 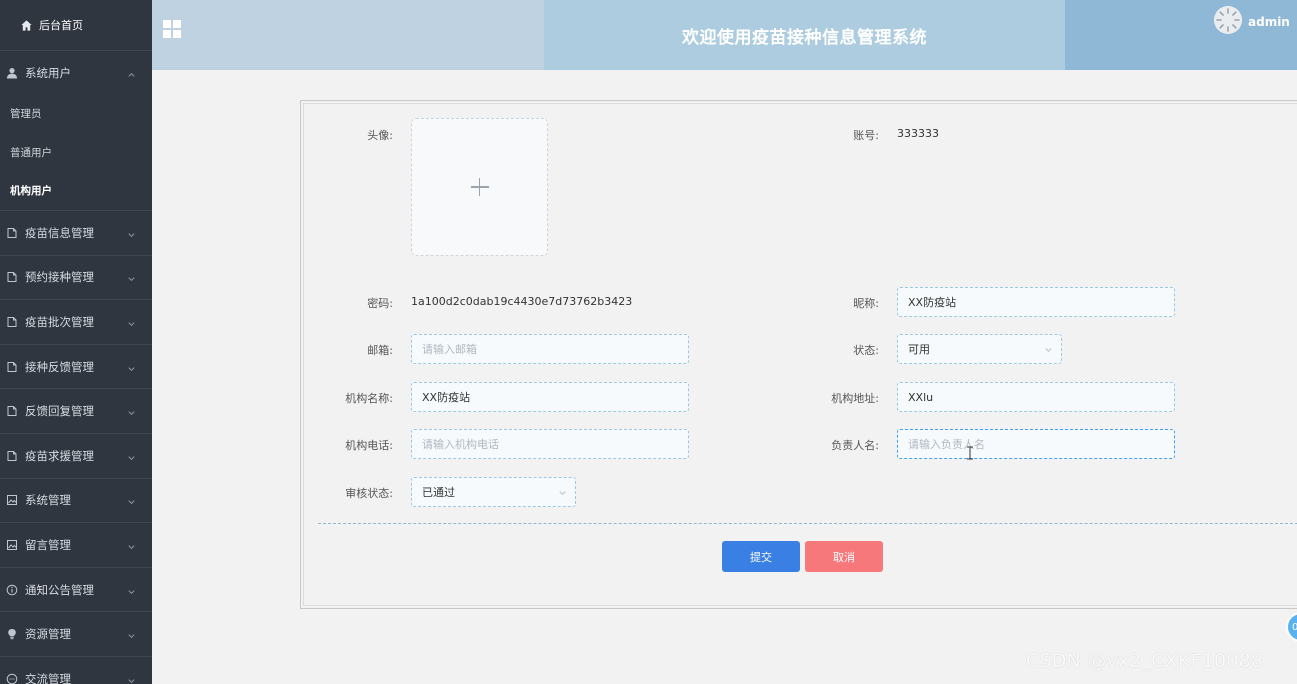 What do you see at coordinates (369, 493) in the screenshot?
I see `review-status-label: 审核状态:` at bounding box center [369, 493].